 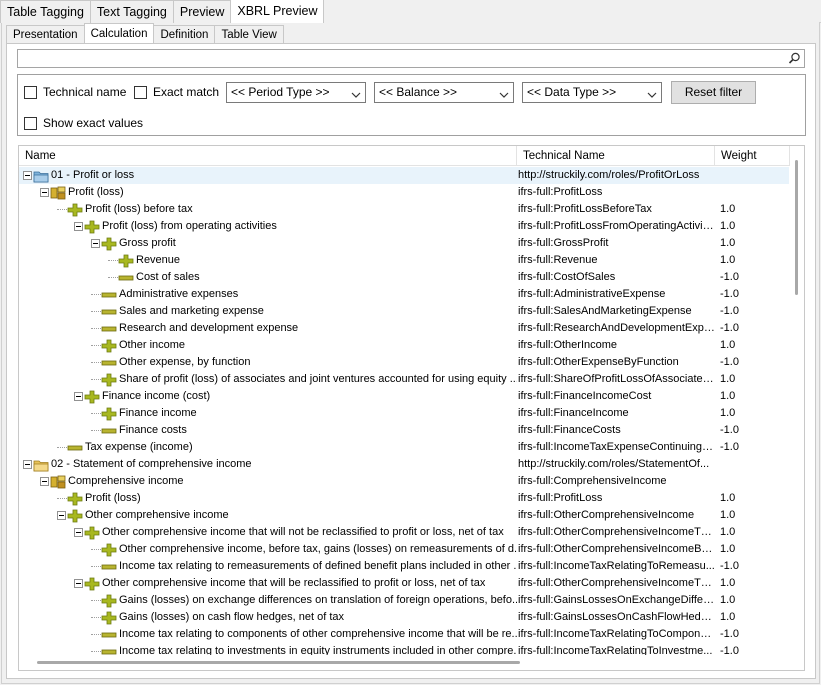 What do you see at coordinates (404, 260) in the screenshot?
I see `tree-row: Revenue ifrs-full:Revenue 1.0` at bounding box center [404, 260].